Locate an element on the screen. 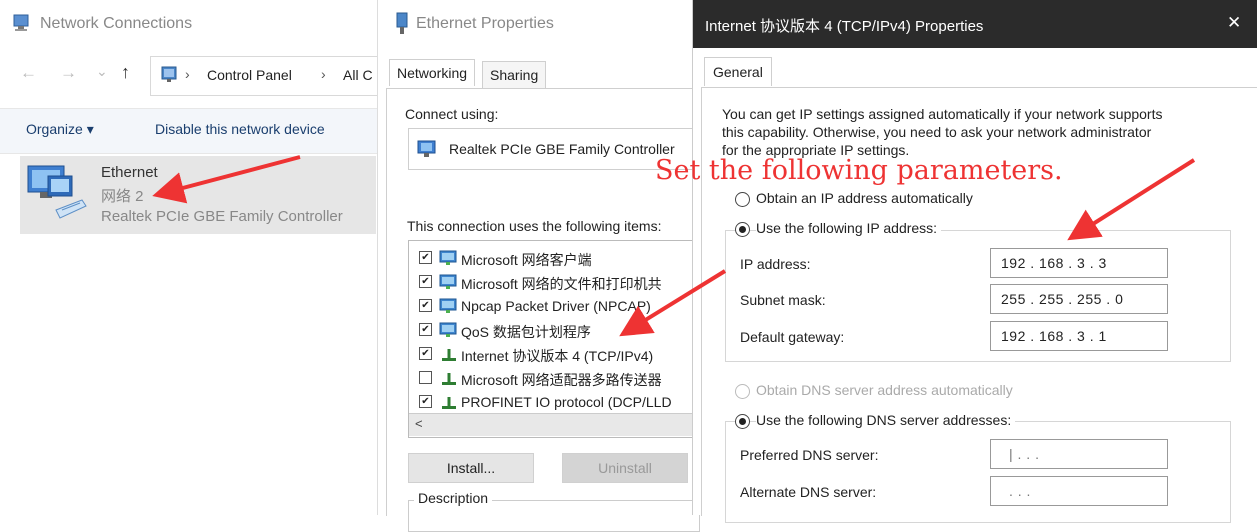 The width and height of the screenshot is (1257, 532). subnet-mask-field: 255 . 255 . 255 . 0 is located at coordinates (1079, 299).